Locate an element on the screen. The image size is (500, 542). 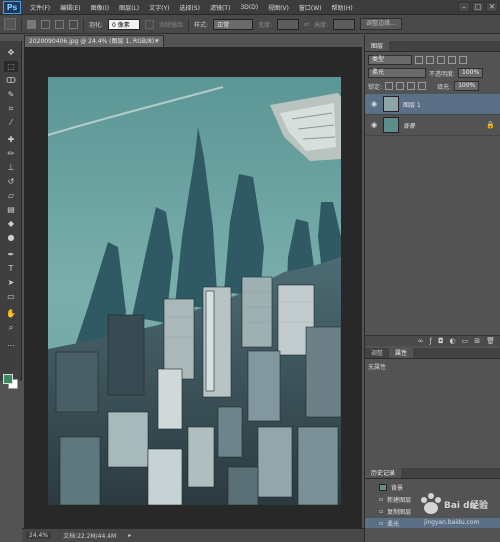
layers-panel-tabs: 图层 is located at coordinates (432, 46).